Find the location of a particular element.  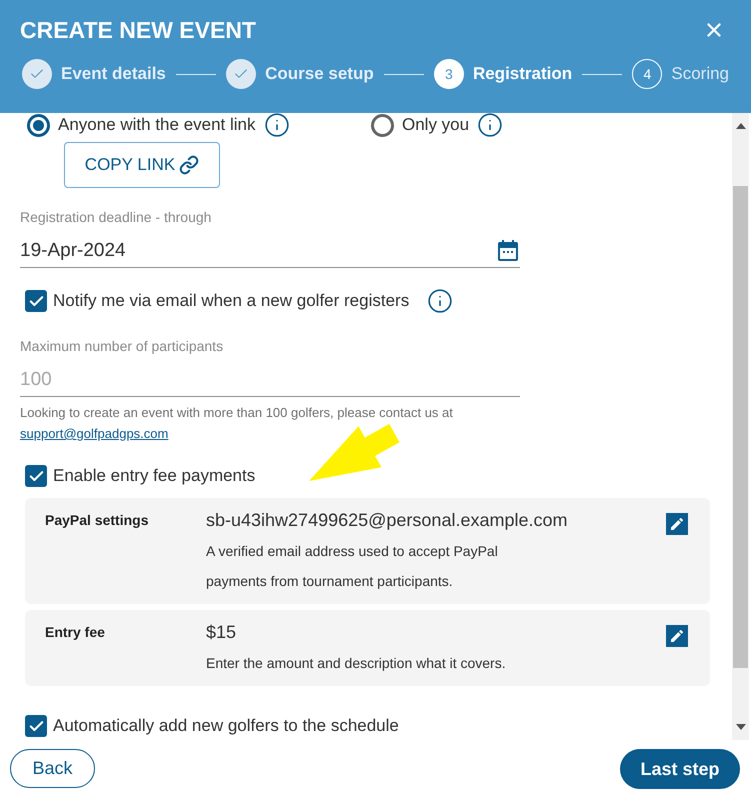

setting-description: A verified email address used to accept PayPal payments from tournament participants. is located at coordinates (352, 566).